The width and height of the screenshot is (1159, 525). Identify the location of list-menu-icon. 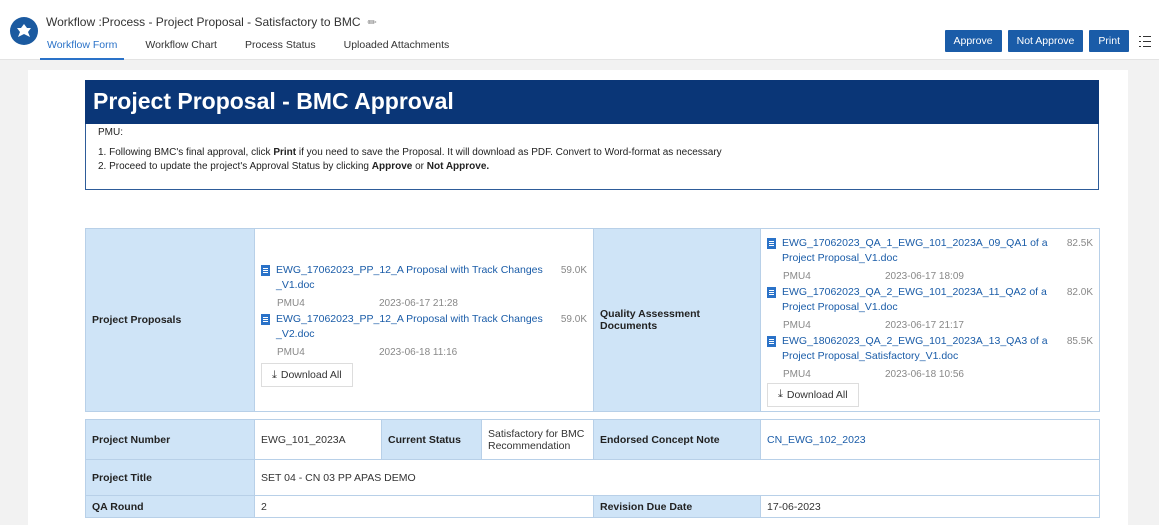
(1145, 41).